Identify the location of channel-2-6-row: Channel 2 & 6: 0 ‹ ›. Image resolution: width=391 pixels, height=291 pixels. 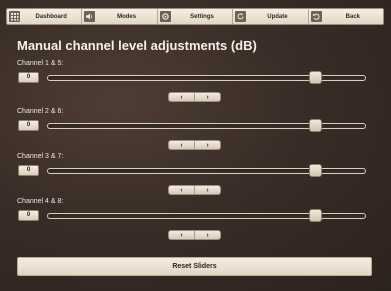
(195, 129).